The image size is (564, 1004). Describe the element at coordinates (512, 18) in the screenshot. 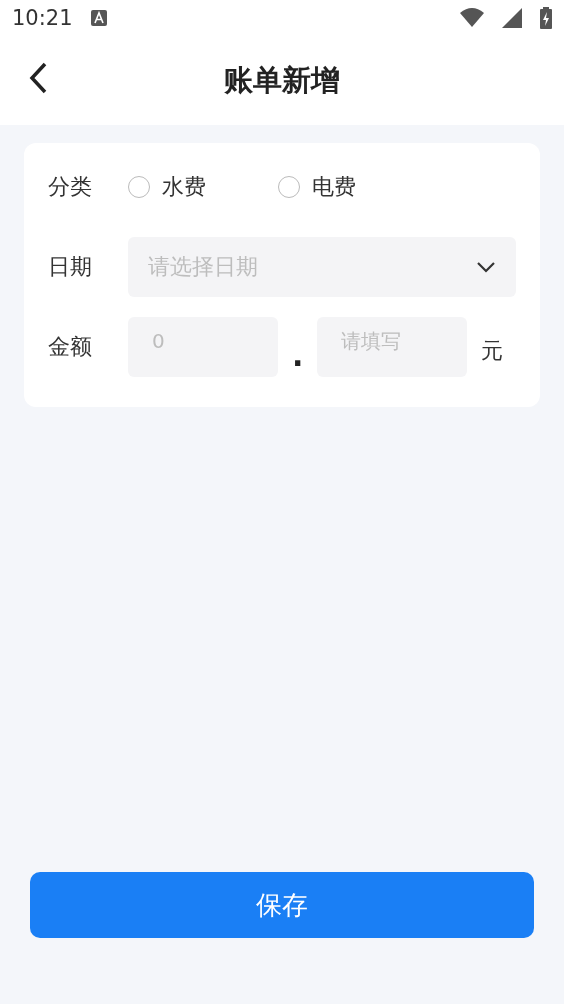

I see `signal-icon` at that location.